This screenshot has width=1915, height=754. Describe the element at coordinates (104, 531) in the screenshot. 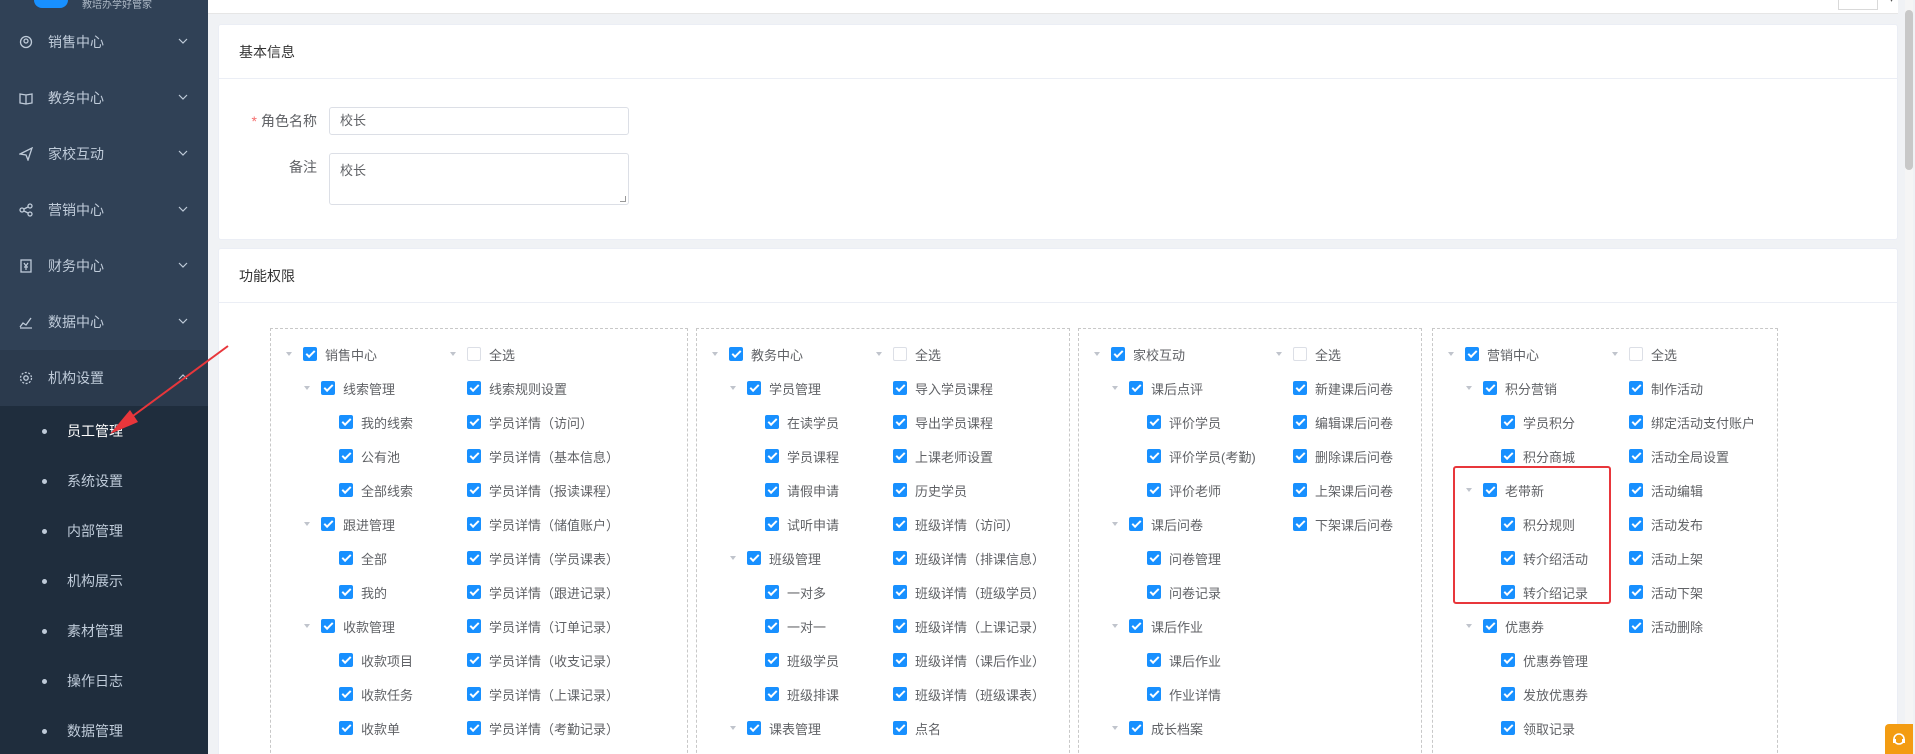

I see `sidebar-subitem: 内部管理` at that location.